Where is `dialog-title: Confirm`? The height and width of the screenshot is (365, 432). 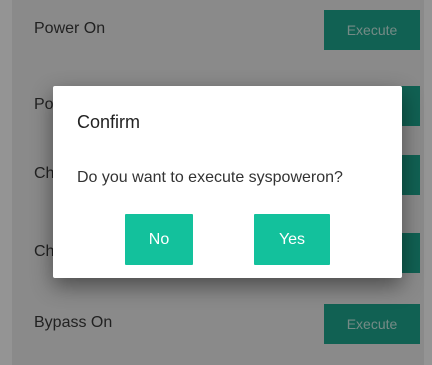
dialog-title: Confirm is located at coordinates (109, 122).